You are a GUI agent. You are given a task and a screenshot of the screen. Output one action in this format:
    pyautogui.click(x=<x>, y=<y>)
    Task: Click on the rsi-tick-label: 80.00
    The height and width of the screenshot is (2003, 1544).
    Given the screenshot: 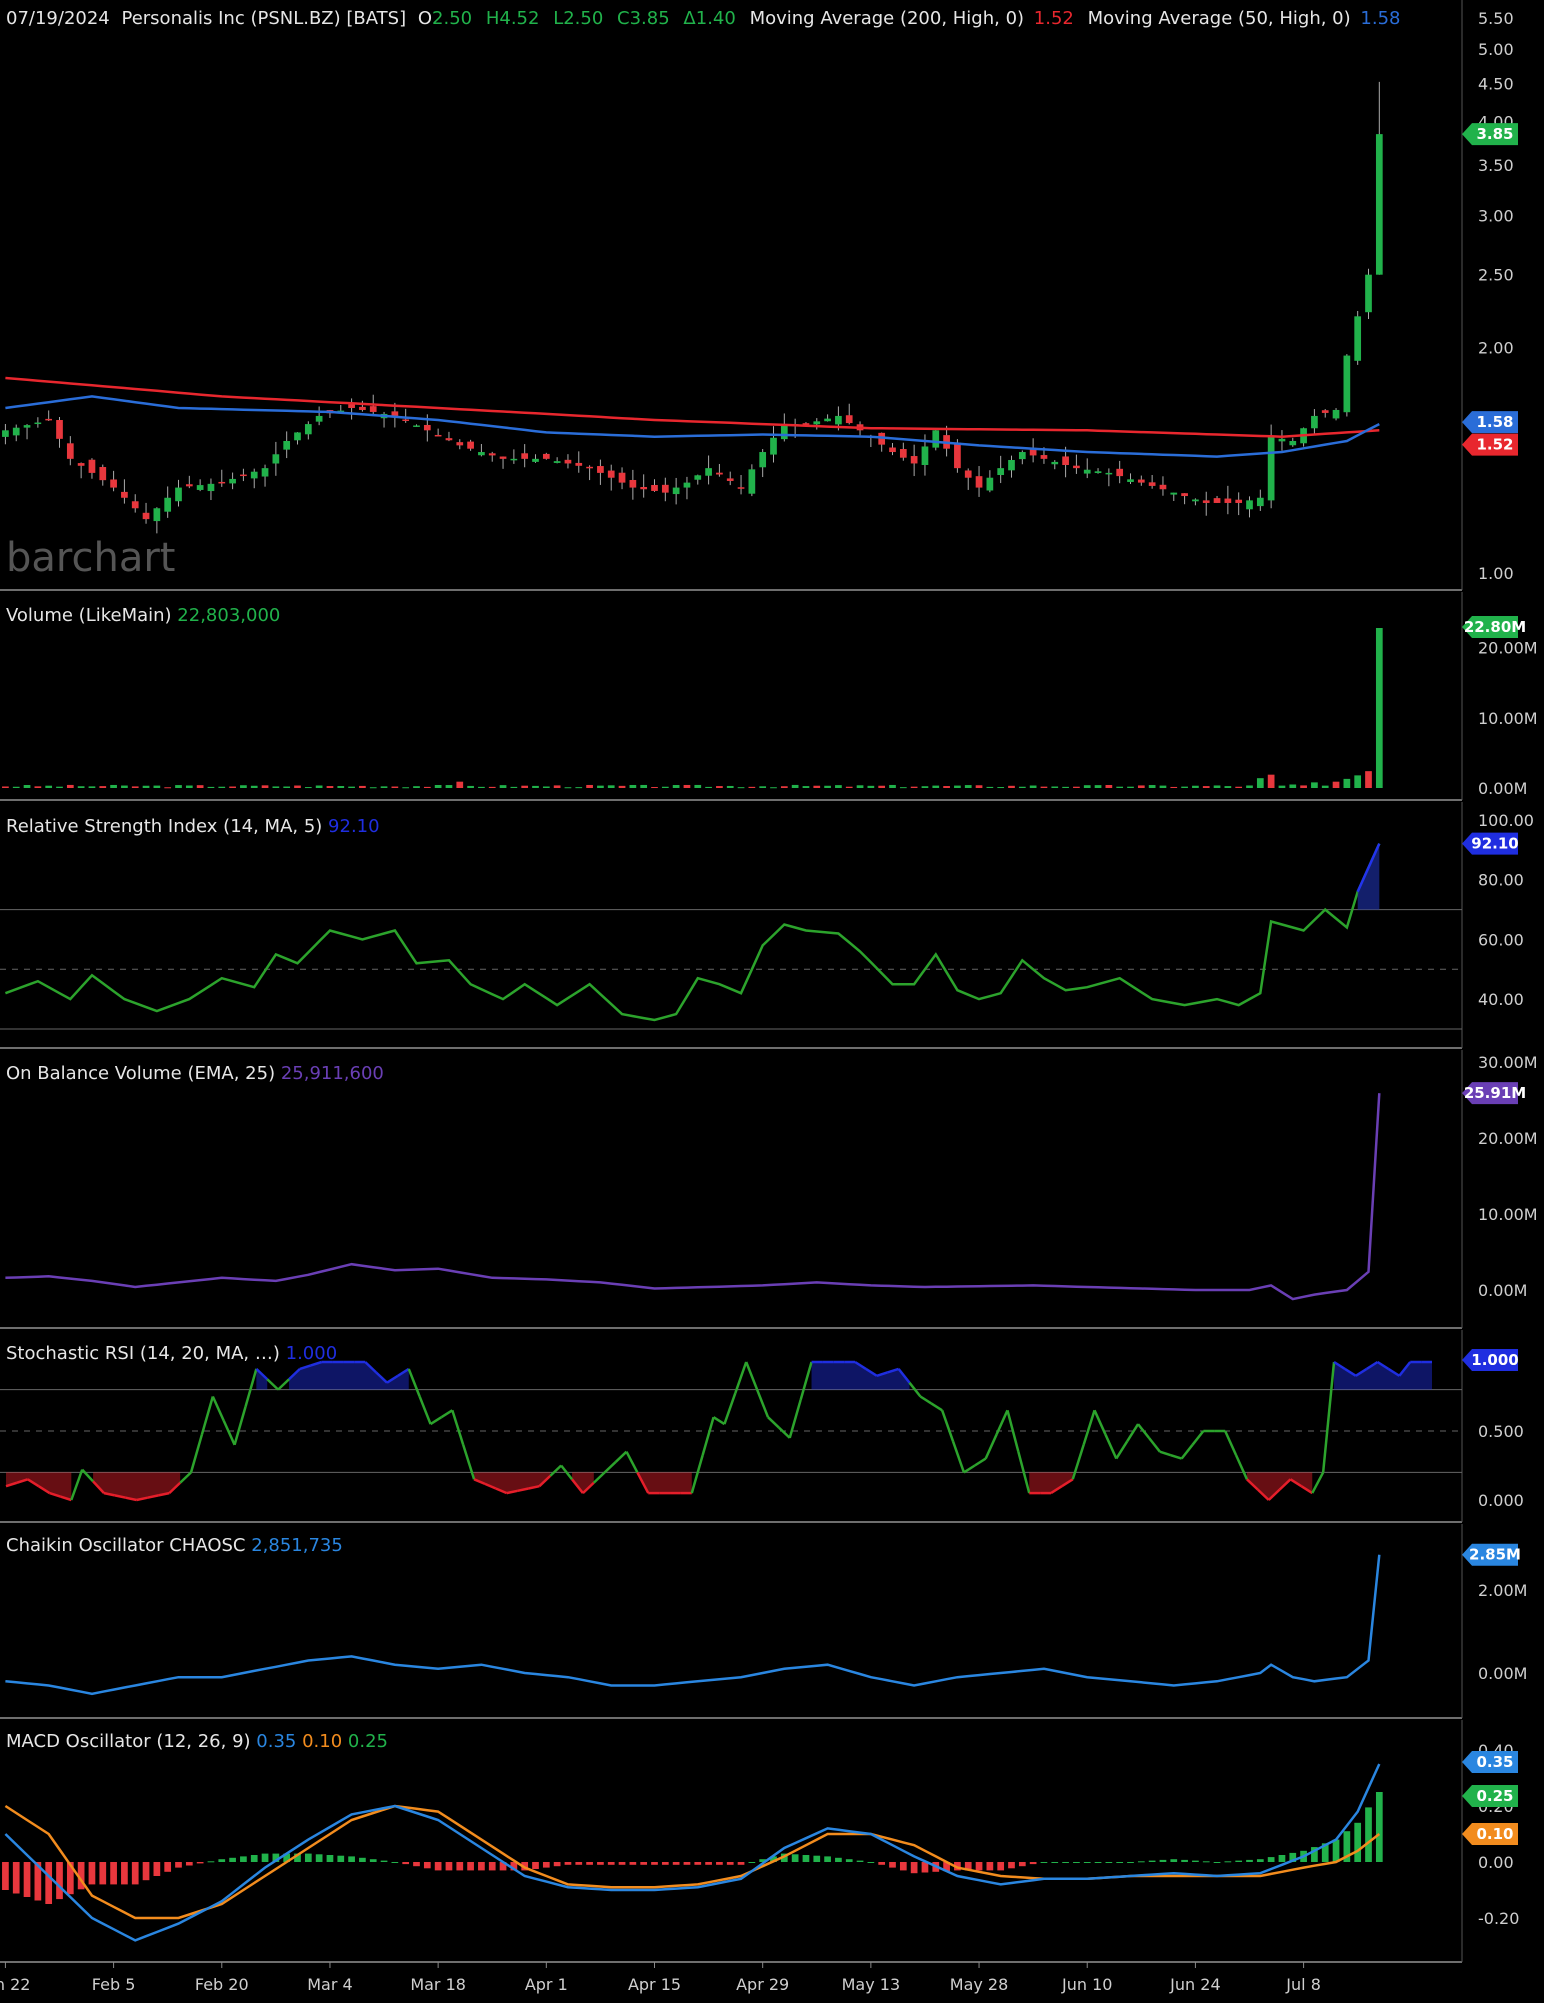 What is the action you would take?
    pyautogui.click(x=1501, y=880)
    